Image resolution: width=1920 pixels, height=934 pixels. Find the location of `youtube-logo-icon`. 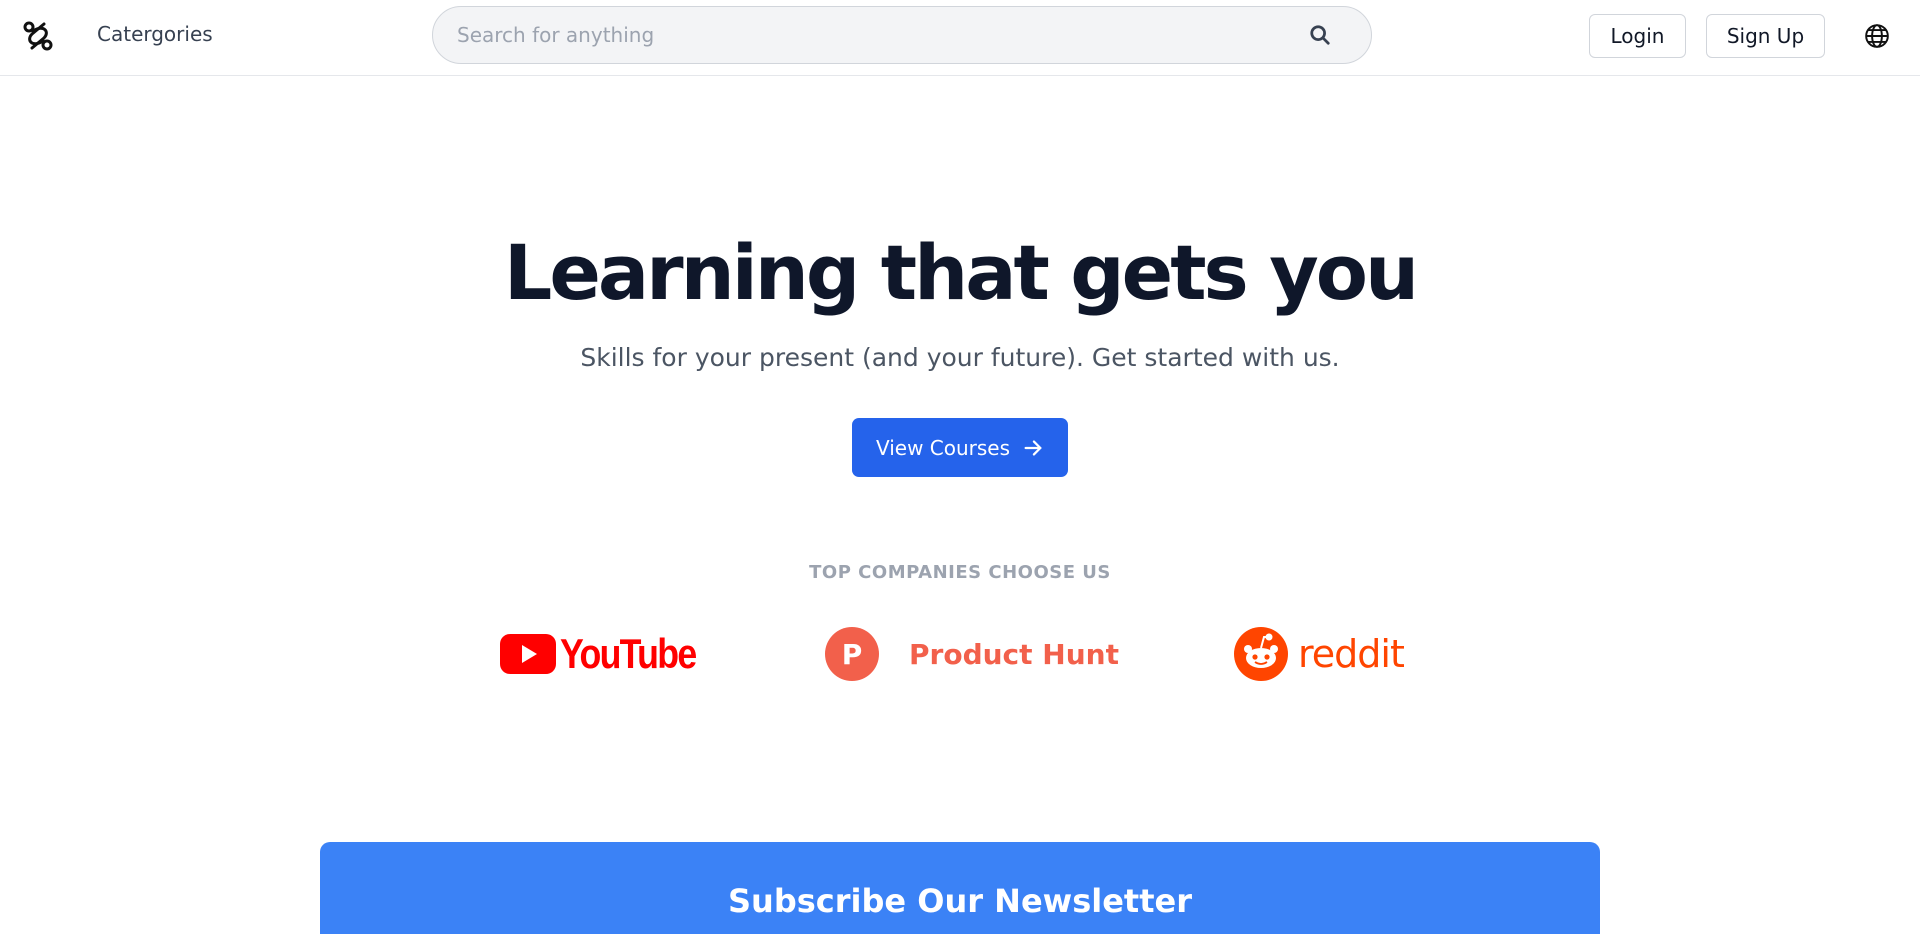

youtube-logo-icon is located at coordinates (528, 654).